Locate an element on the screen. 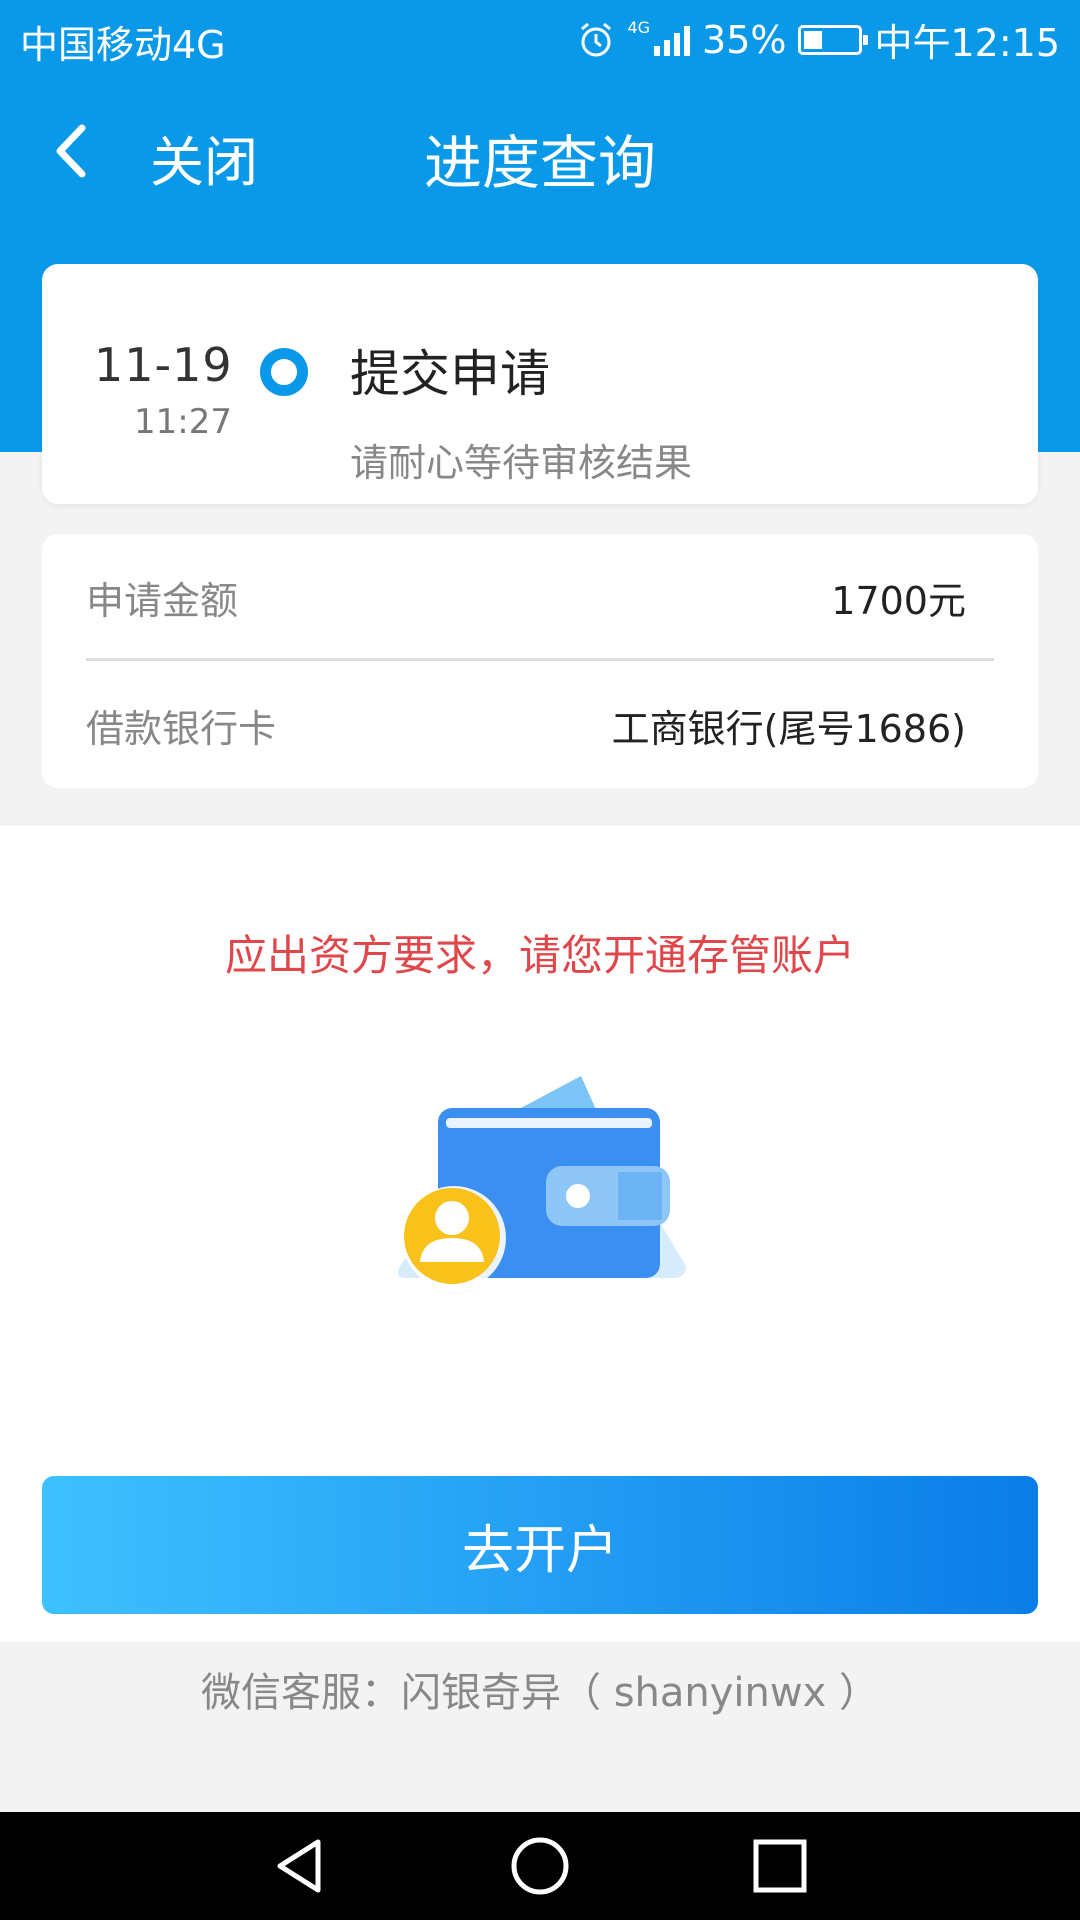 The image size is (1080, 1920). open-account-button: 去开户 is located at coordinates (540, 1545).